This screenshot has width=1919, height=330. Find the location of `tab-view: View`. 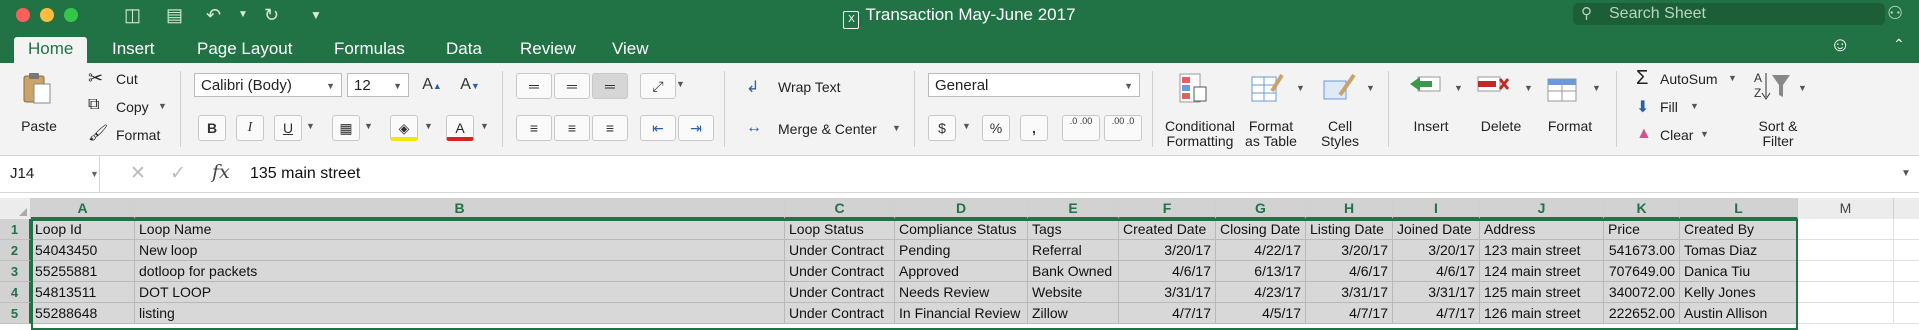

tab-view: View is located at coordinates (630, 50).